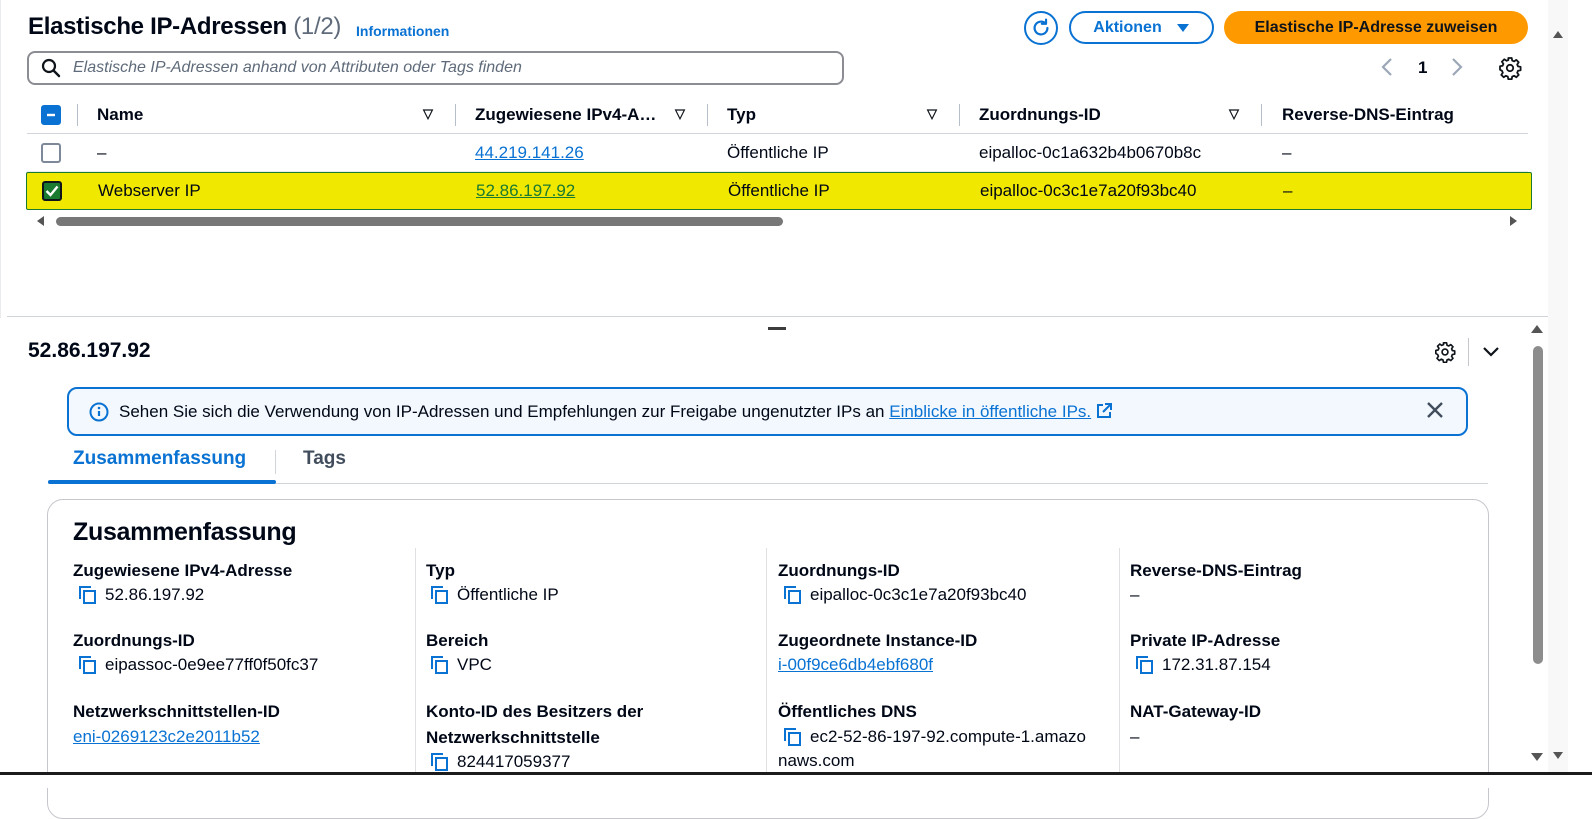  What do you see at coordinates (1457, 70) in the screenshot?
I see `next-page-button` at bounding box center [1457, 70].